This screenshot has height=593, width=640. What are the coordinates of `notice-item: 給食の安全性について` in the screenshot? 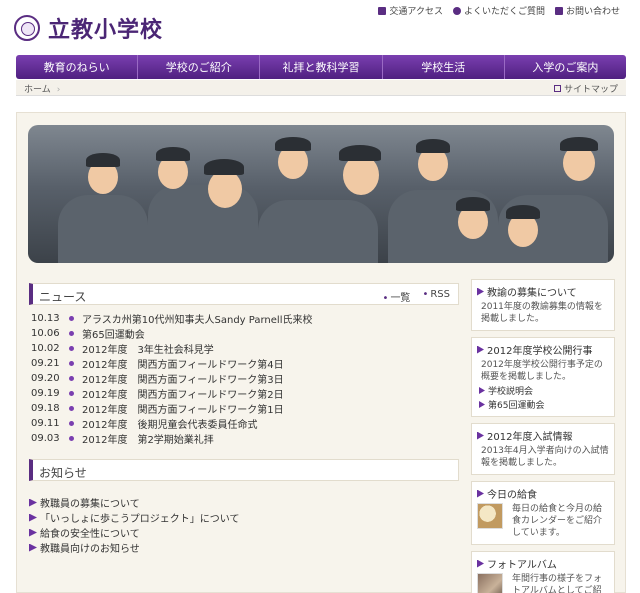 It's located at (244, 532).